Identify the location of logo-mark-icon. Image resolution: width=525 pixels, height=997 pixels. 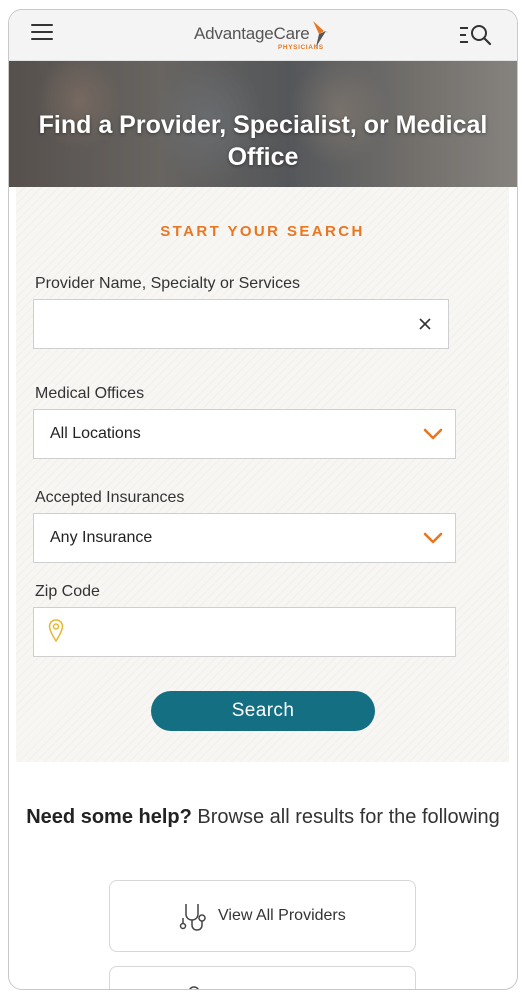
(320, 34).